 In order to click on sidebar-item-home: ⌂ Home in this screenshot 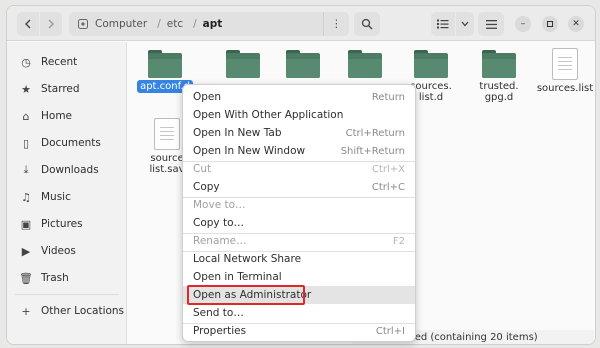, I will do `click(67, 116)`.